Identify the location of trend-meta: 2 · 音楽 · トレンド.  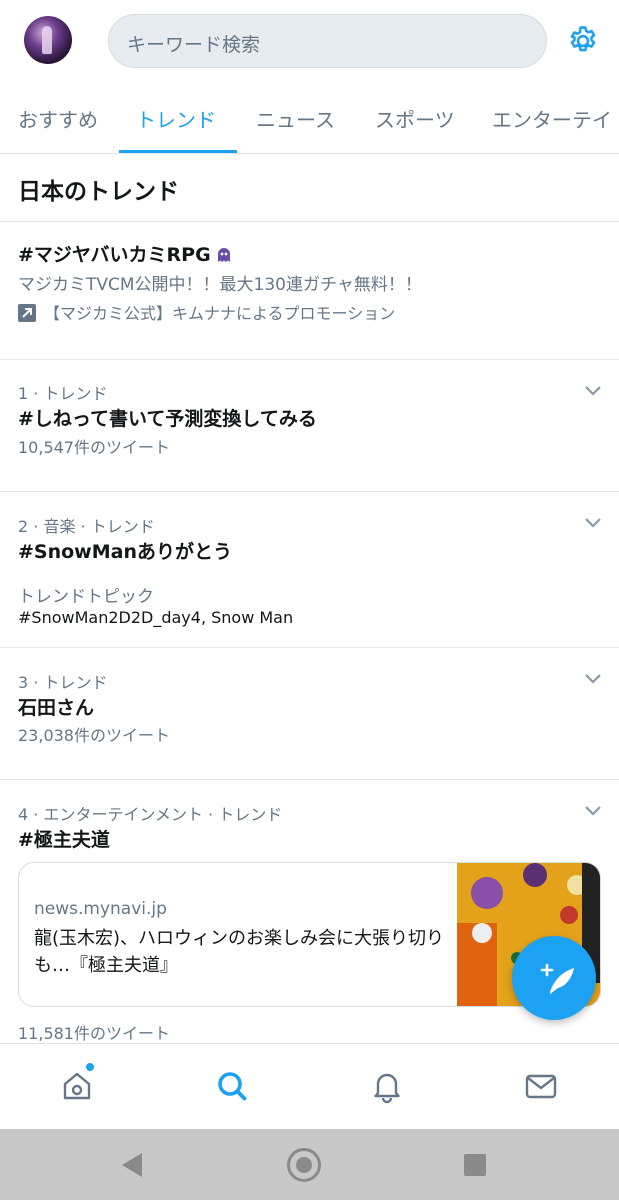
(86, 526).